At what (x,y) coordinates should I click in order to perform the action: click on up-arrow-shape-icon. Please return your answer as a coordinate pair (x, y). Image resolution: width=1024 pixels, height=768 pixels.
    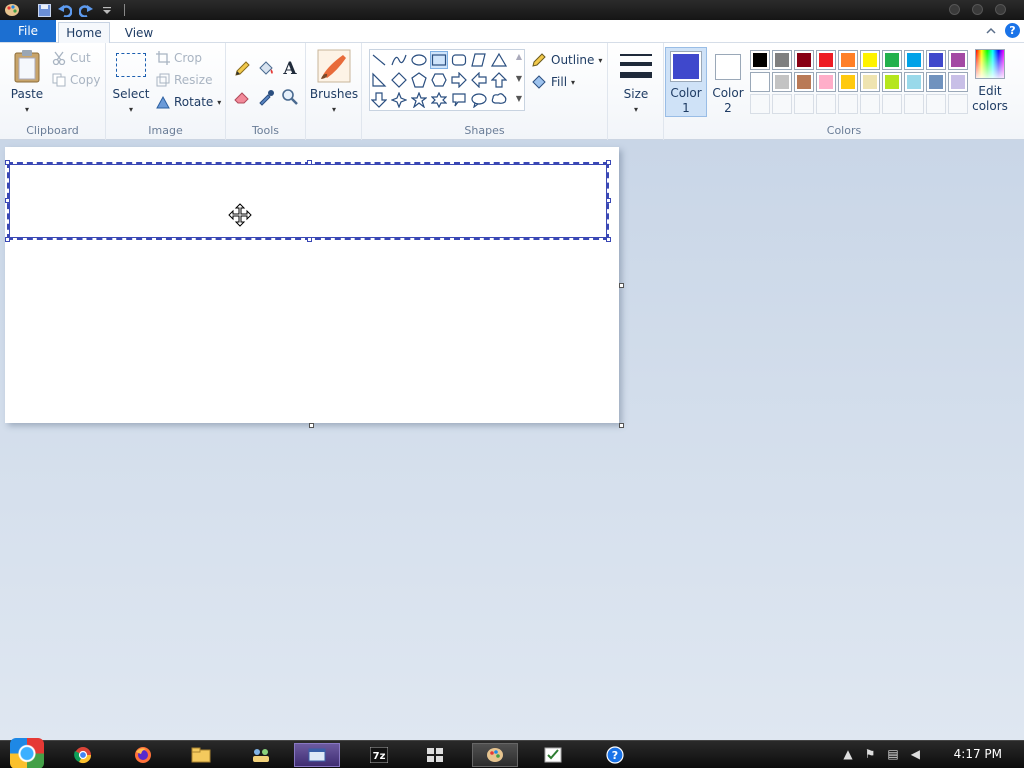
    Looking at the image, I should click on (499, 80).